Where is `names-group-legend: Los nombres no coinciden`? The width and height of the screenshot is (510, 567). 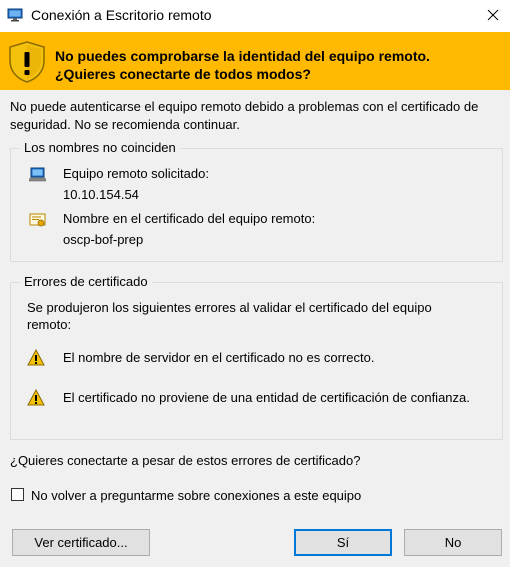
names-group-legend: Los nombres no coinciden is located at coordinates (100, 148).